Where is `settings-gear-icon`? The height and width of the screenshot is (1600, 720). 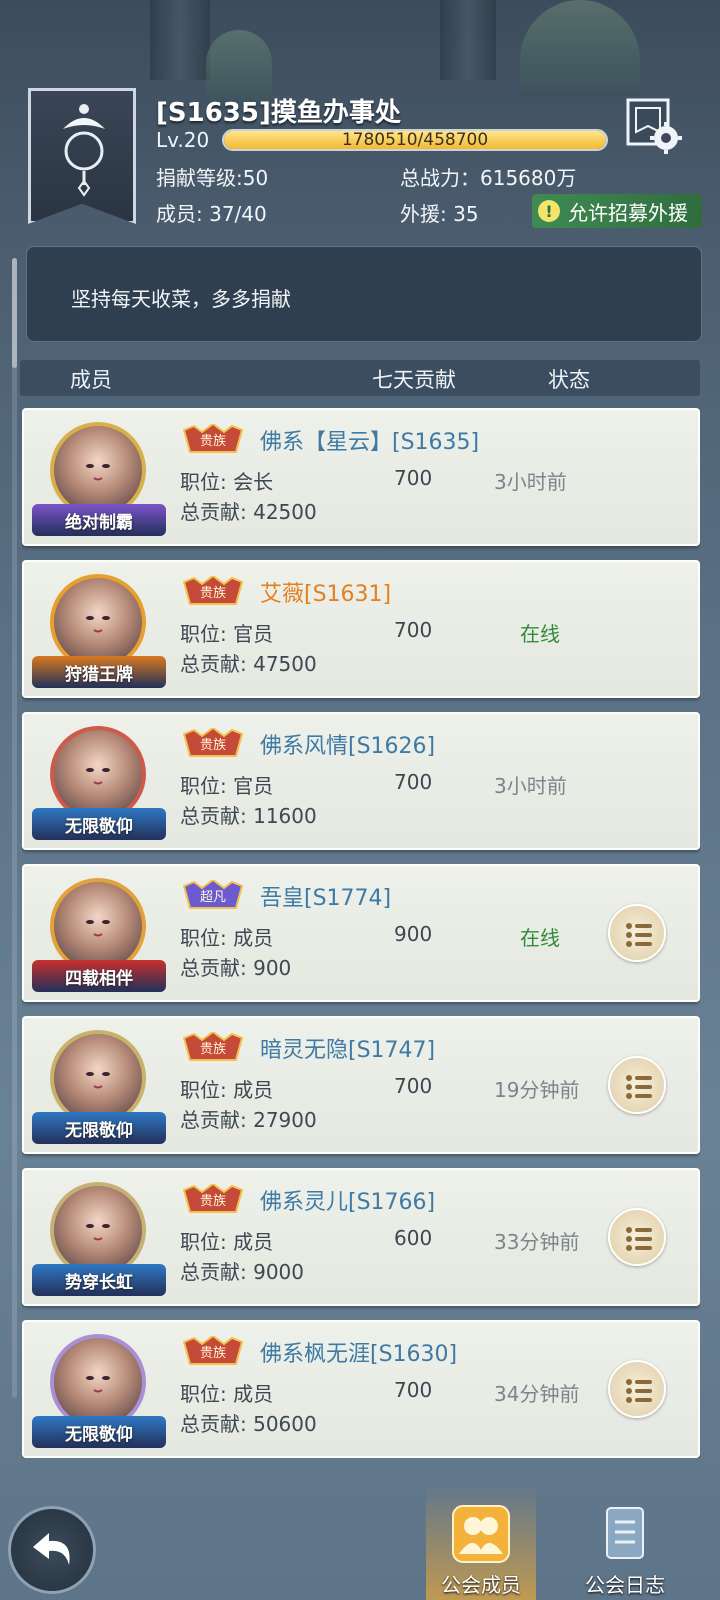 settings-gear-icon is located at coordinates (654, 126).